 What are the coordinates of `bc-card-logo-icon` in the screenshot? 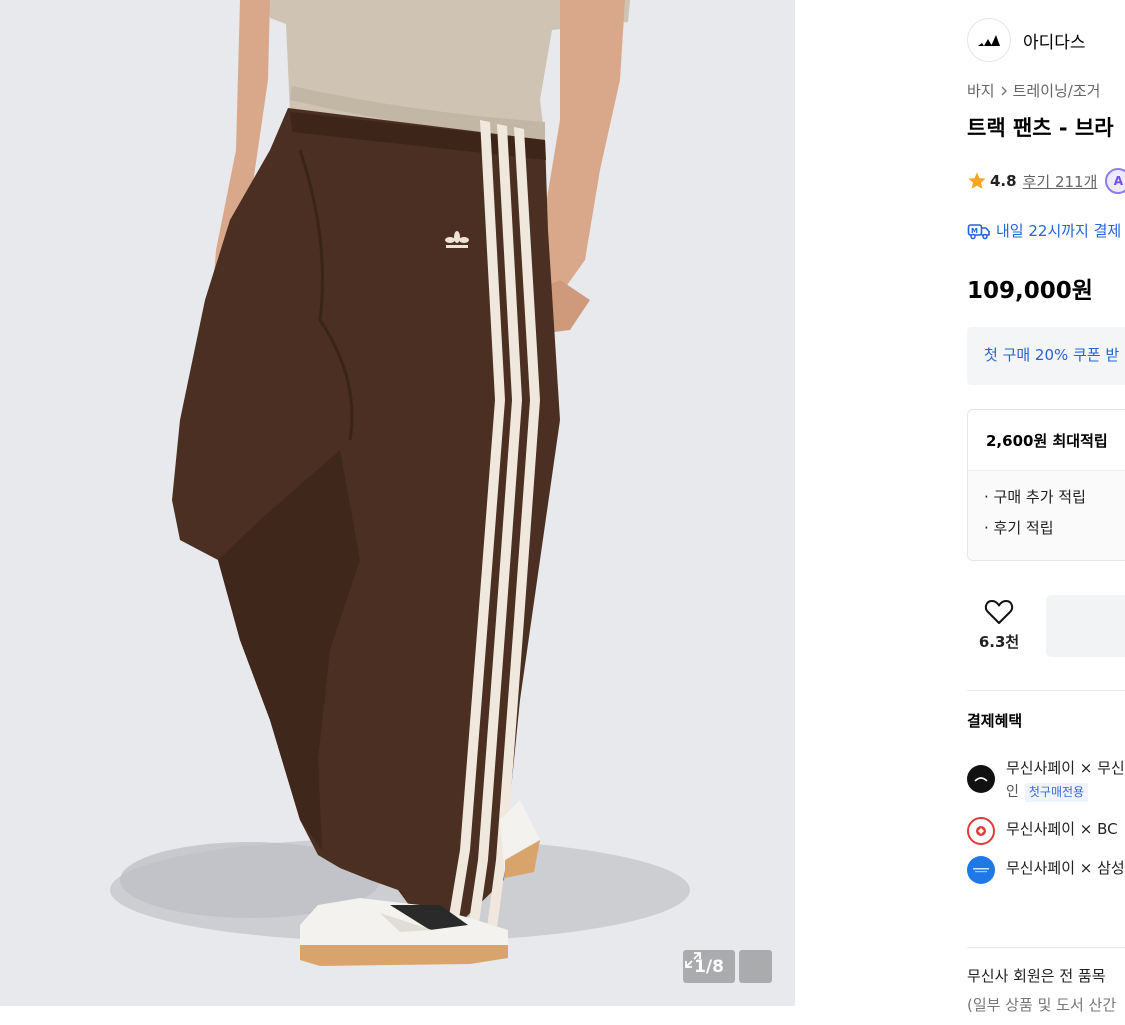 It's located at (981, 831).